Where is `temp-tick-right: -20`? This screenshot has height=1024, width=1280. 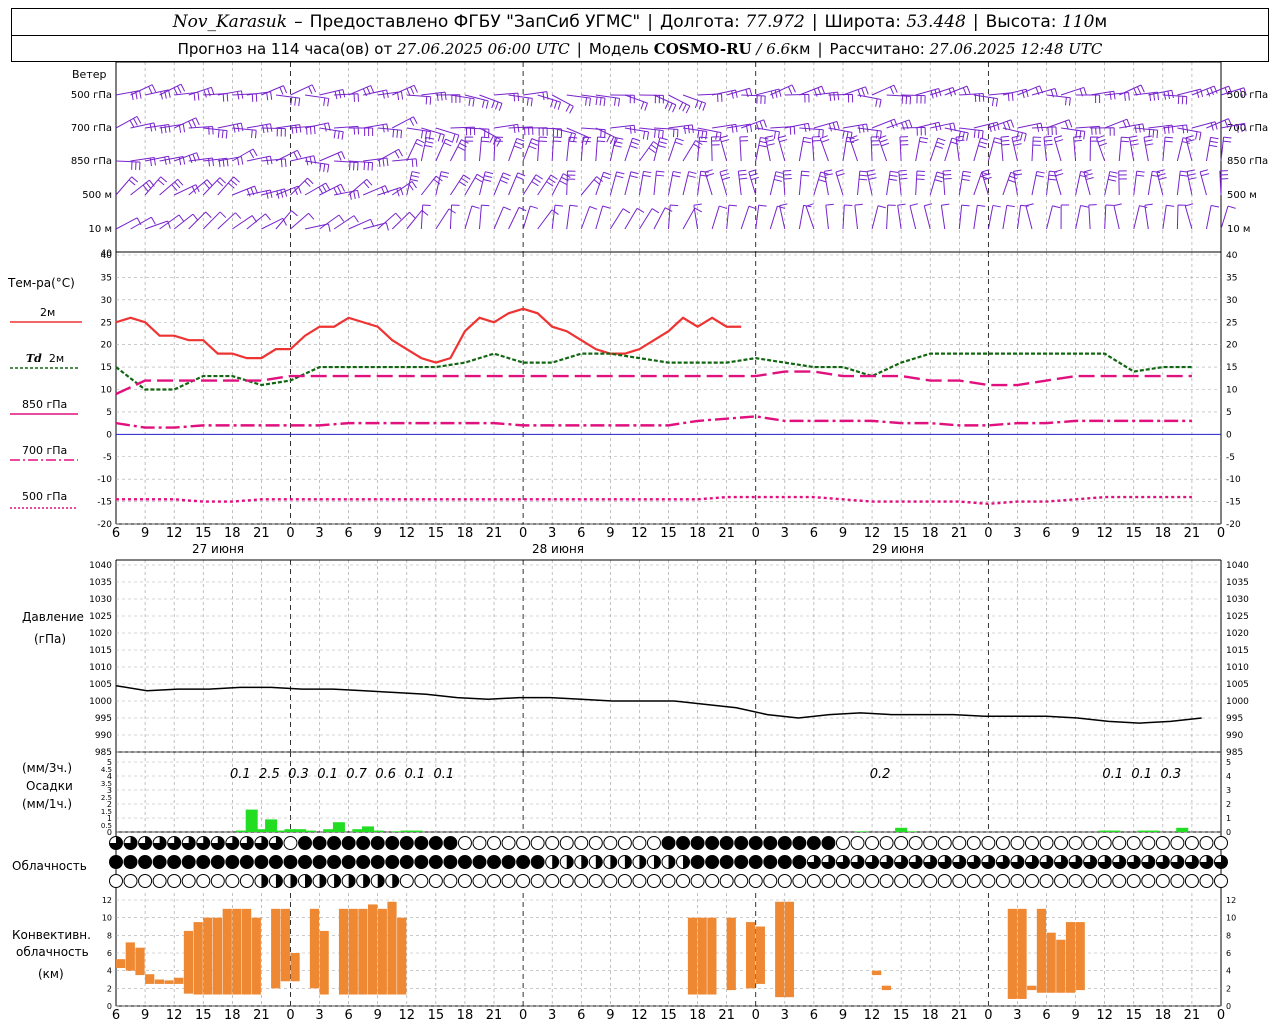
temp-tick-right: -20 is located at coordinates (1233, 525).